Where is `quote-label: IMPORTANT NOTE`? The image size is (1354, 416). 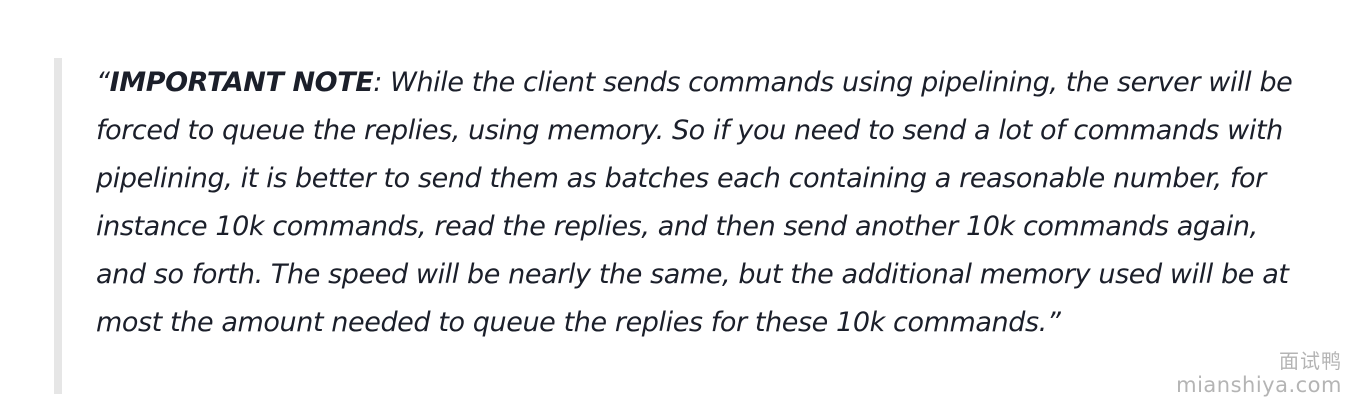
quote-label: IMPORTANT NOTE is located at coordinates (241, 82).